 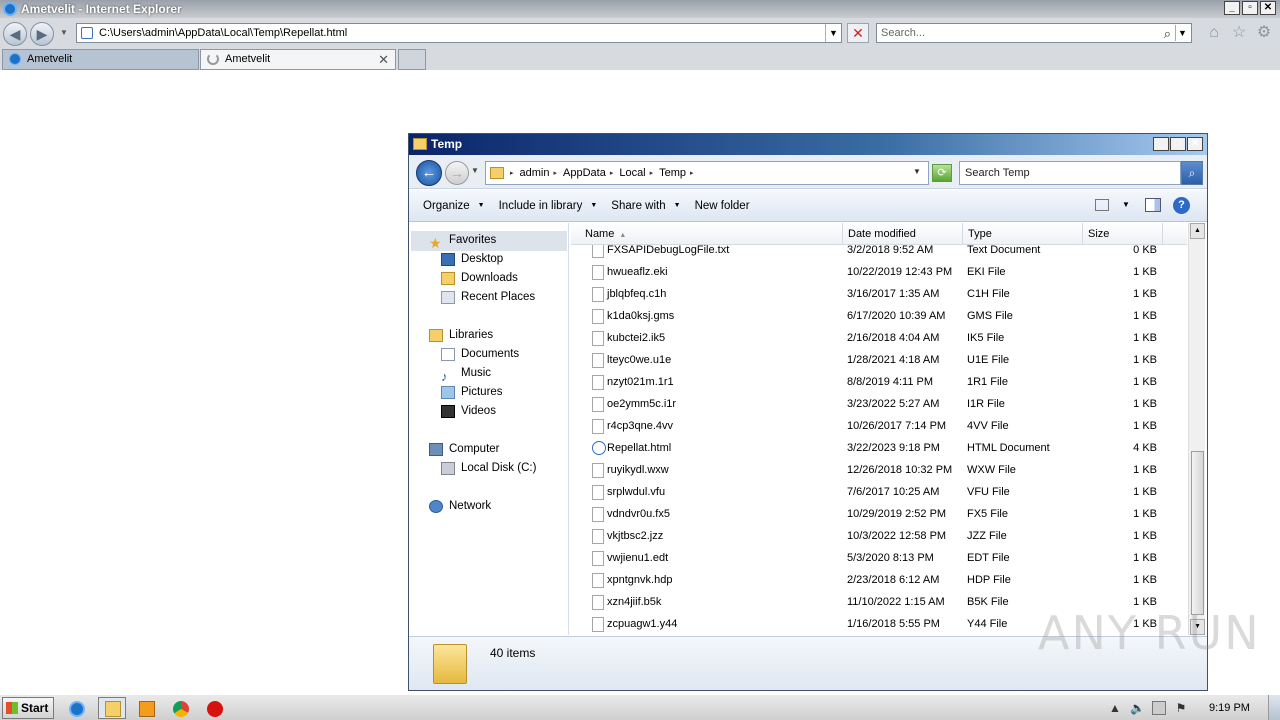 I want to click on restore-button: ▫, so click(x=1250, y=8).